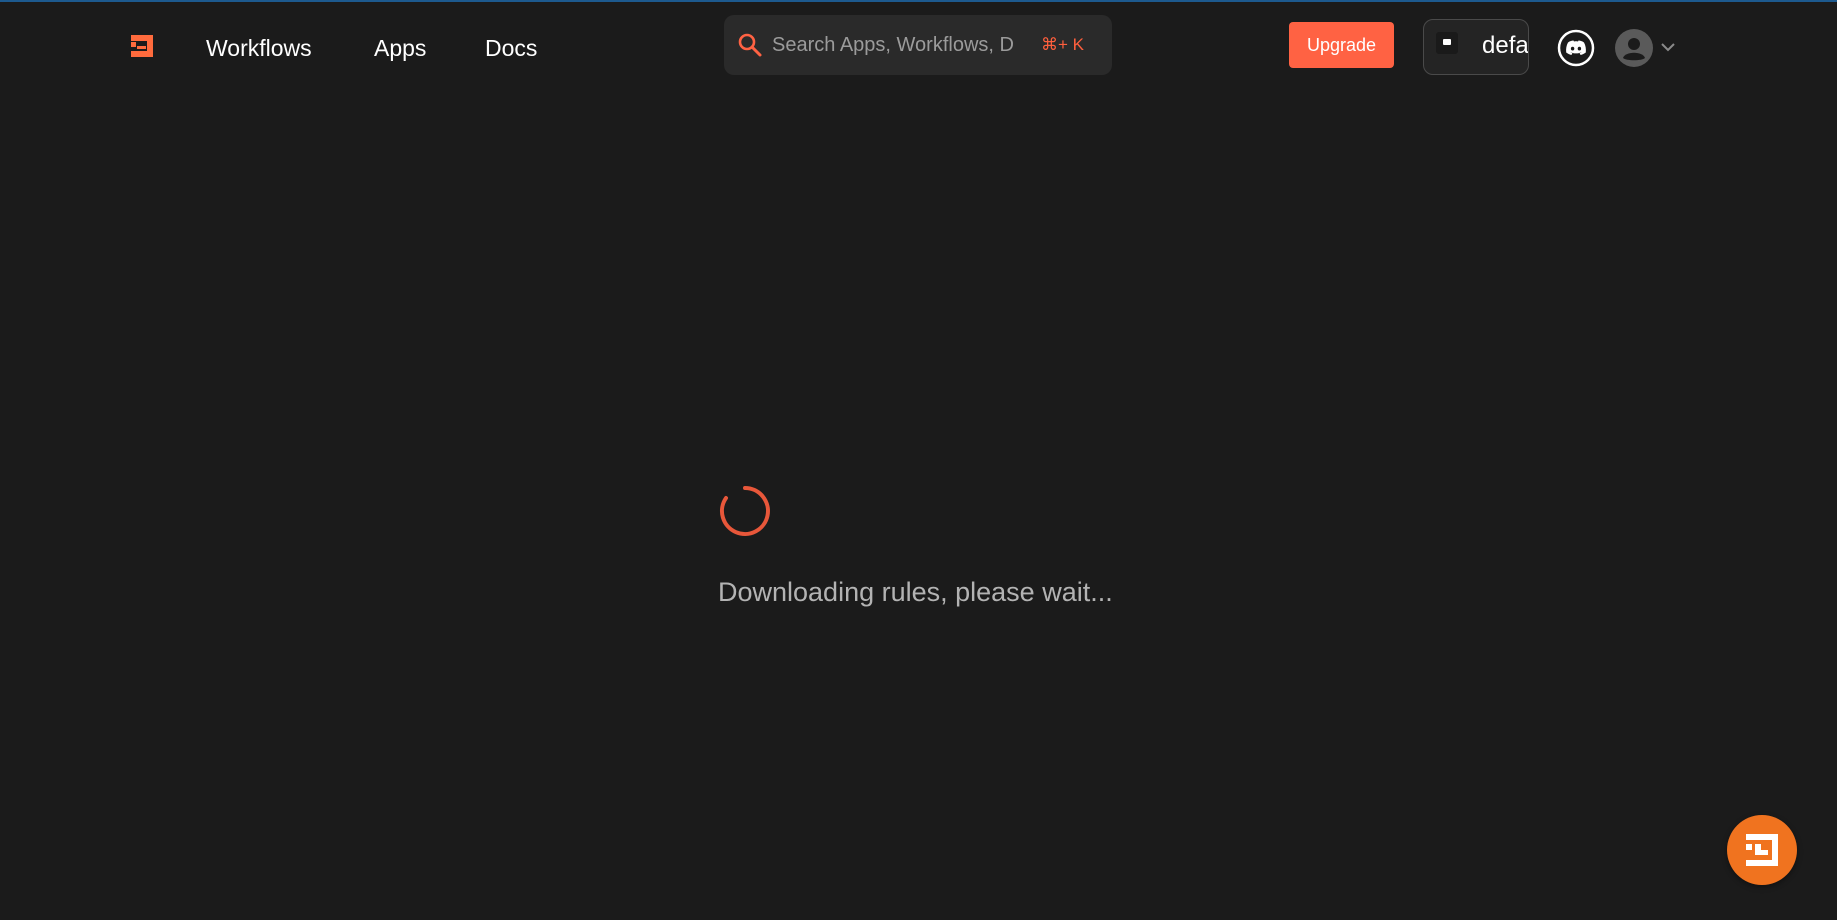 This screenshot has width=1837, height=920. What do you see at coordinates (750, 45) in the screenshot?
I see `search-icon` at bounding box center [750, 45].